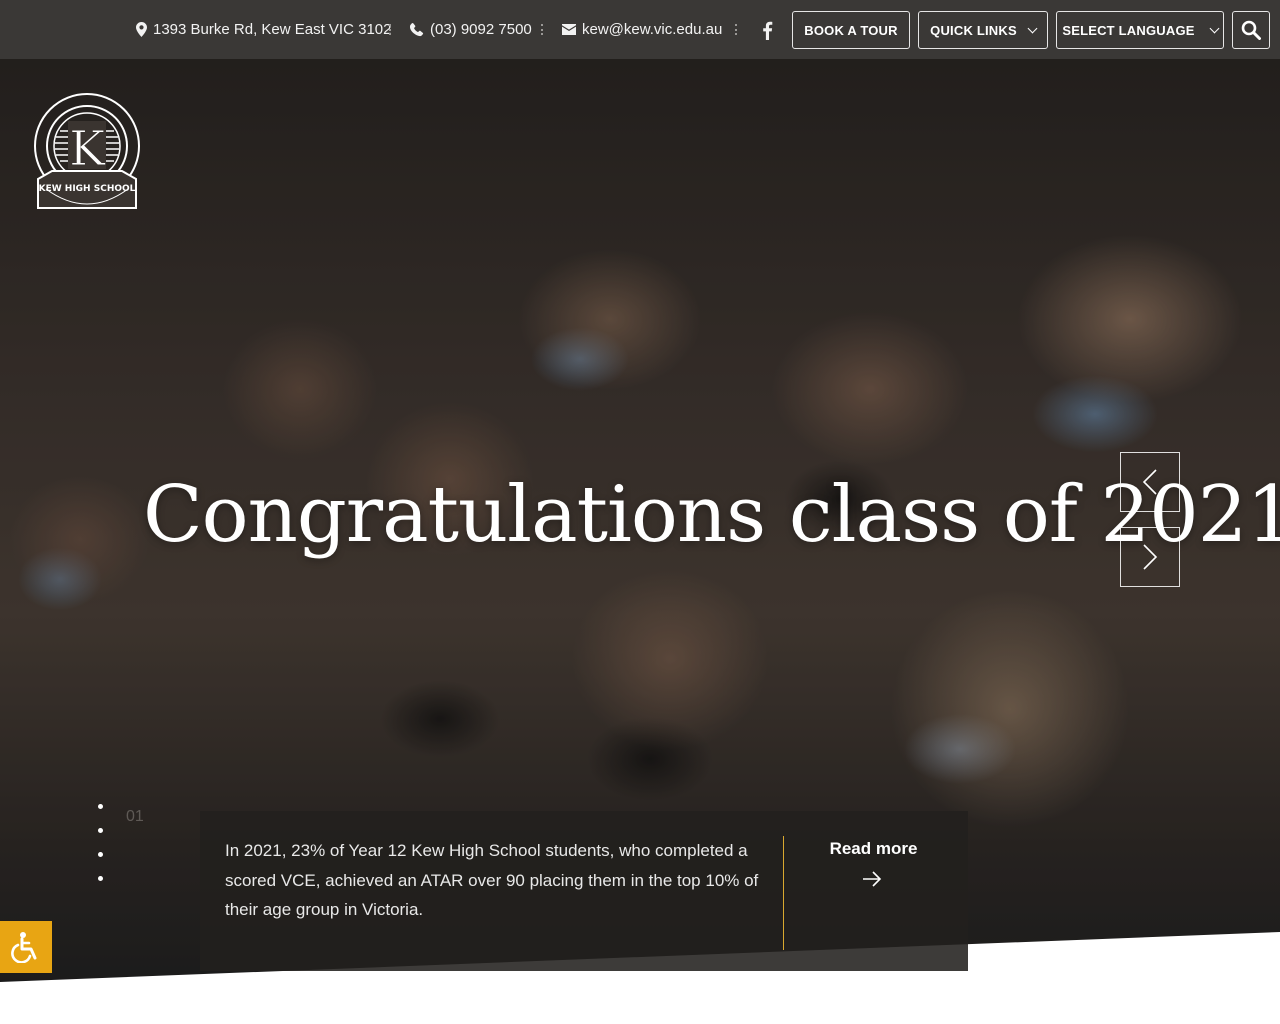 Image resolution: width=1280 pixels, height=1024 pixels. I want to click on hero-title: Congratulations class of 2021, so click(711, 515).